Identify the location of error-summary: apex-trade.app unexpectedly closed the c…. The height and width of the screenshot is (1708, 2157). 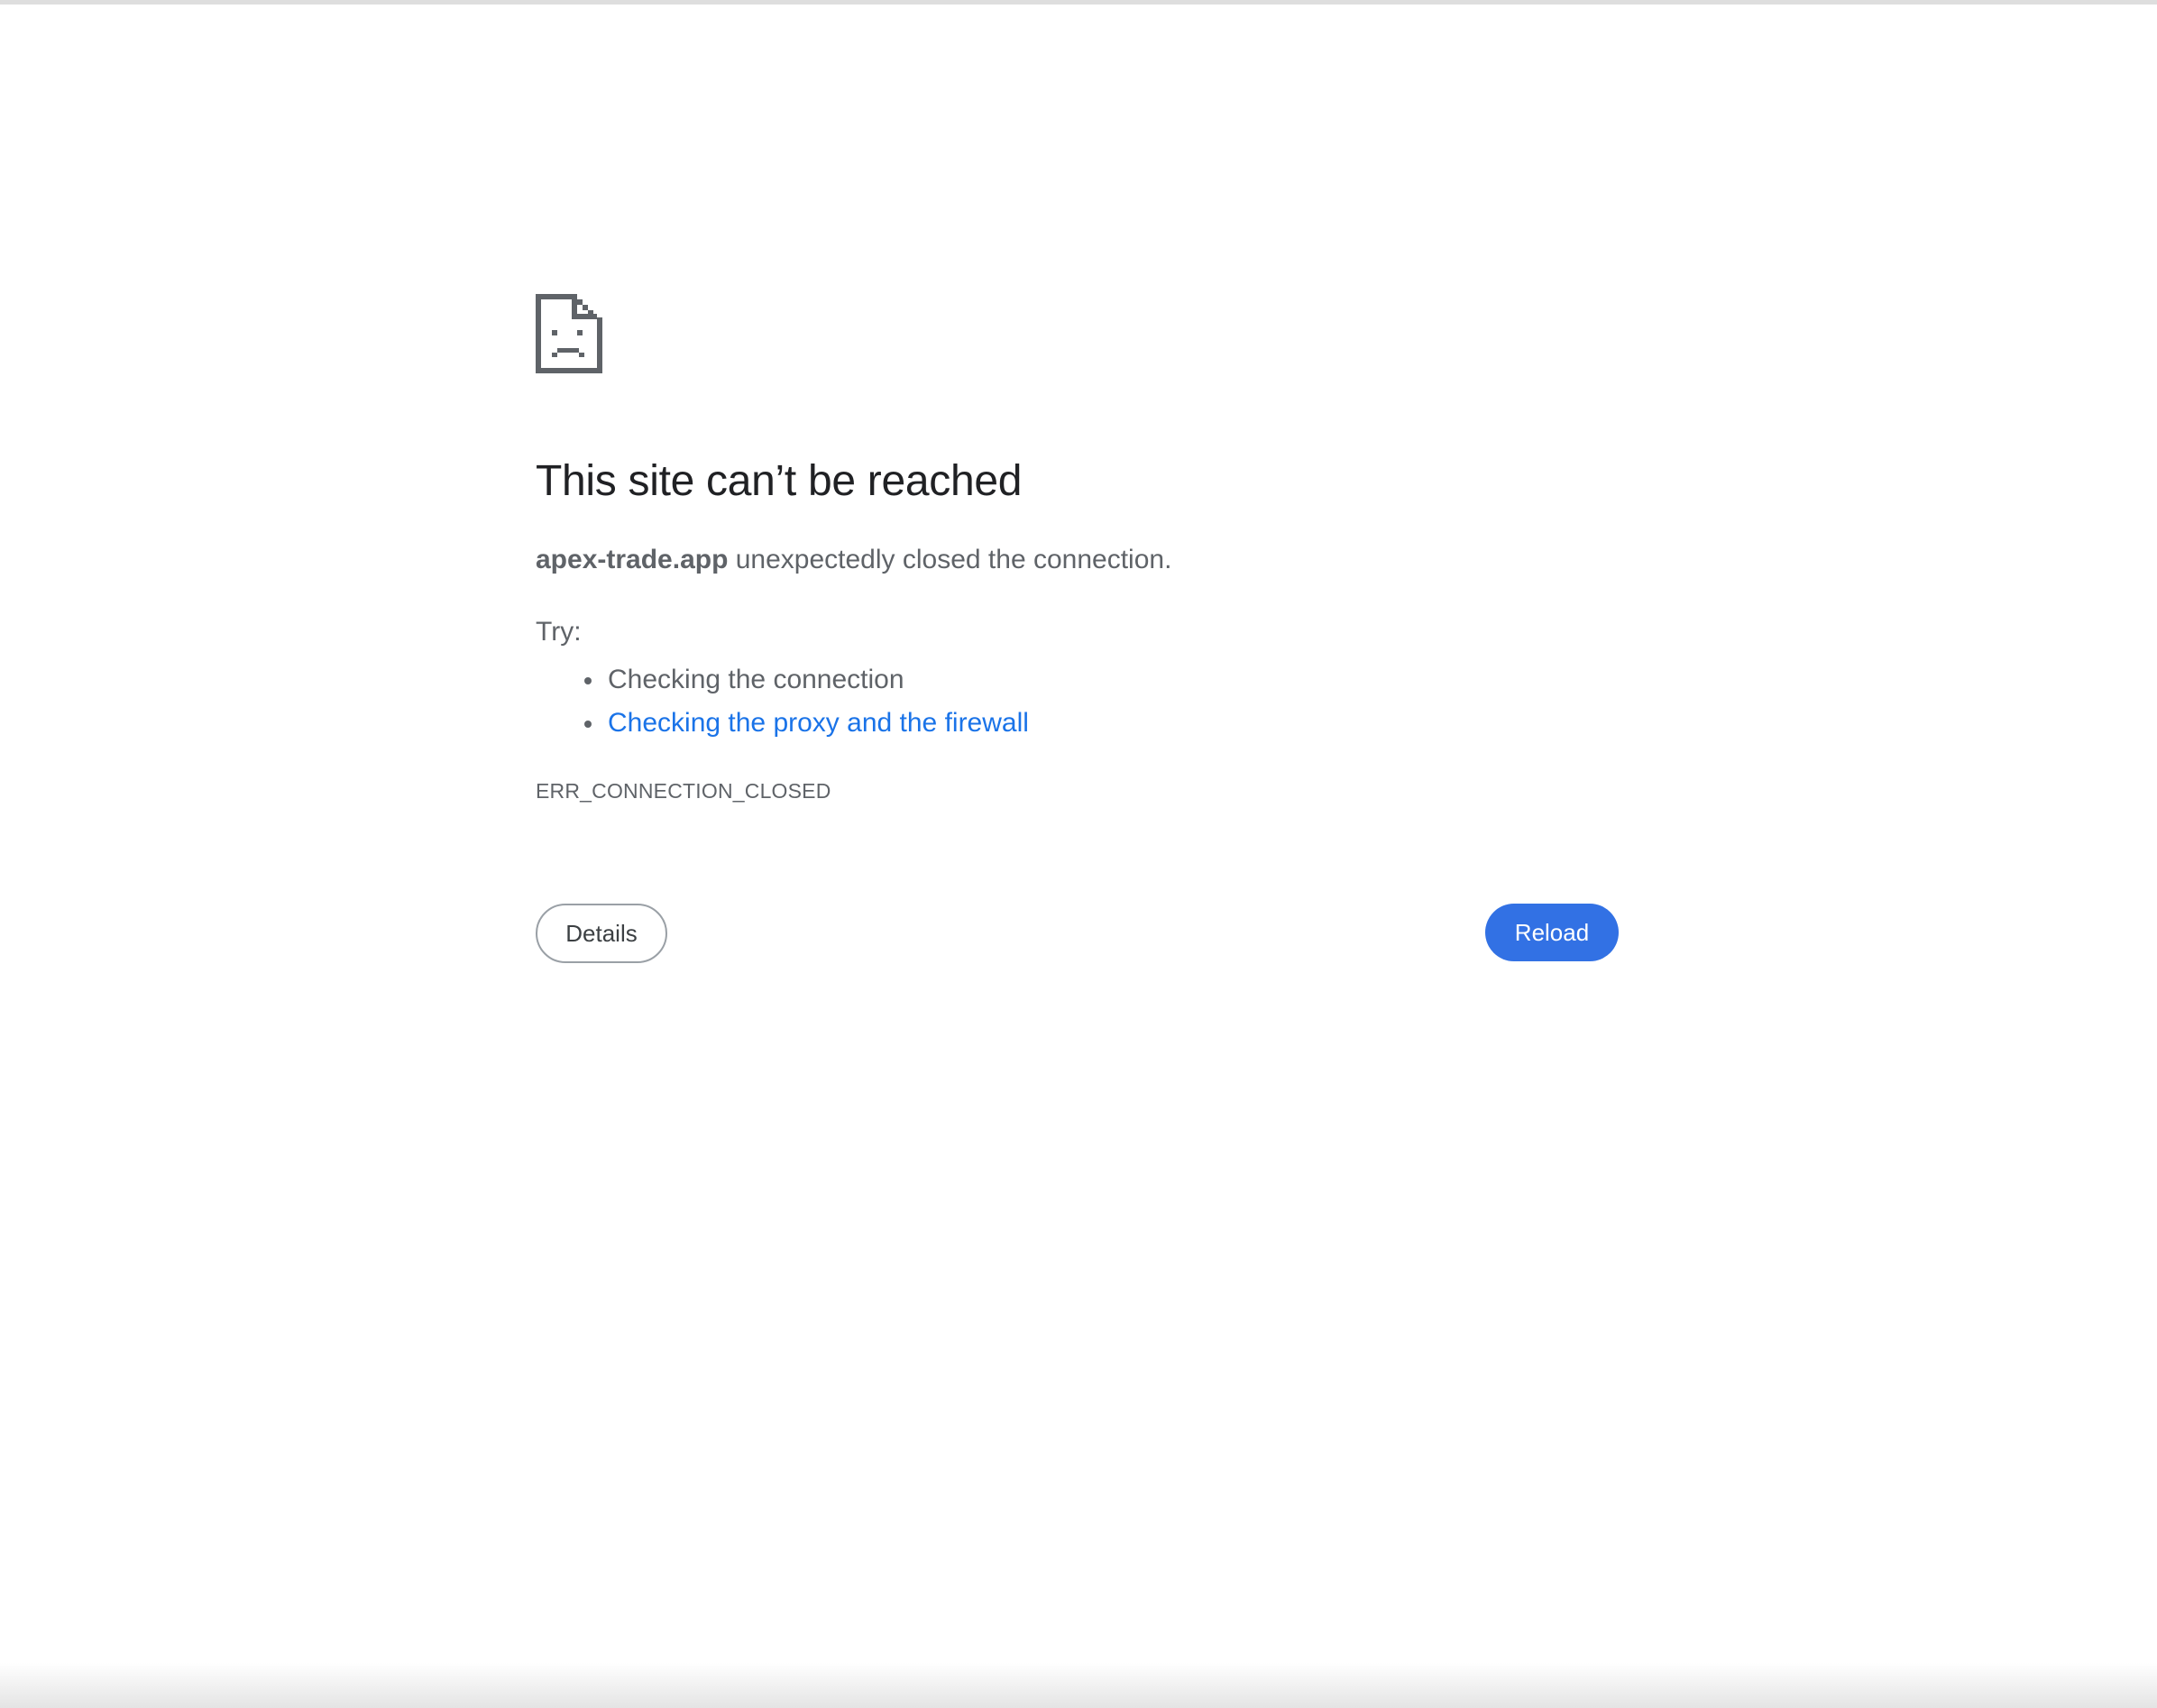
(853, 560).